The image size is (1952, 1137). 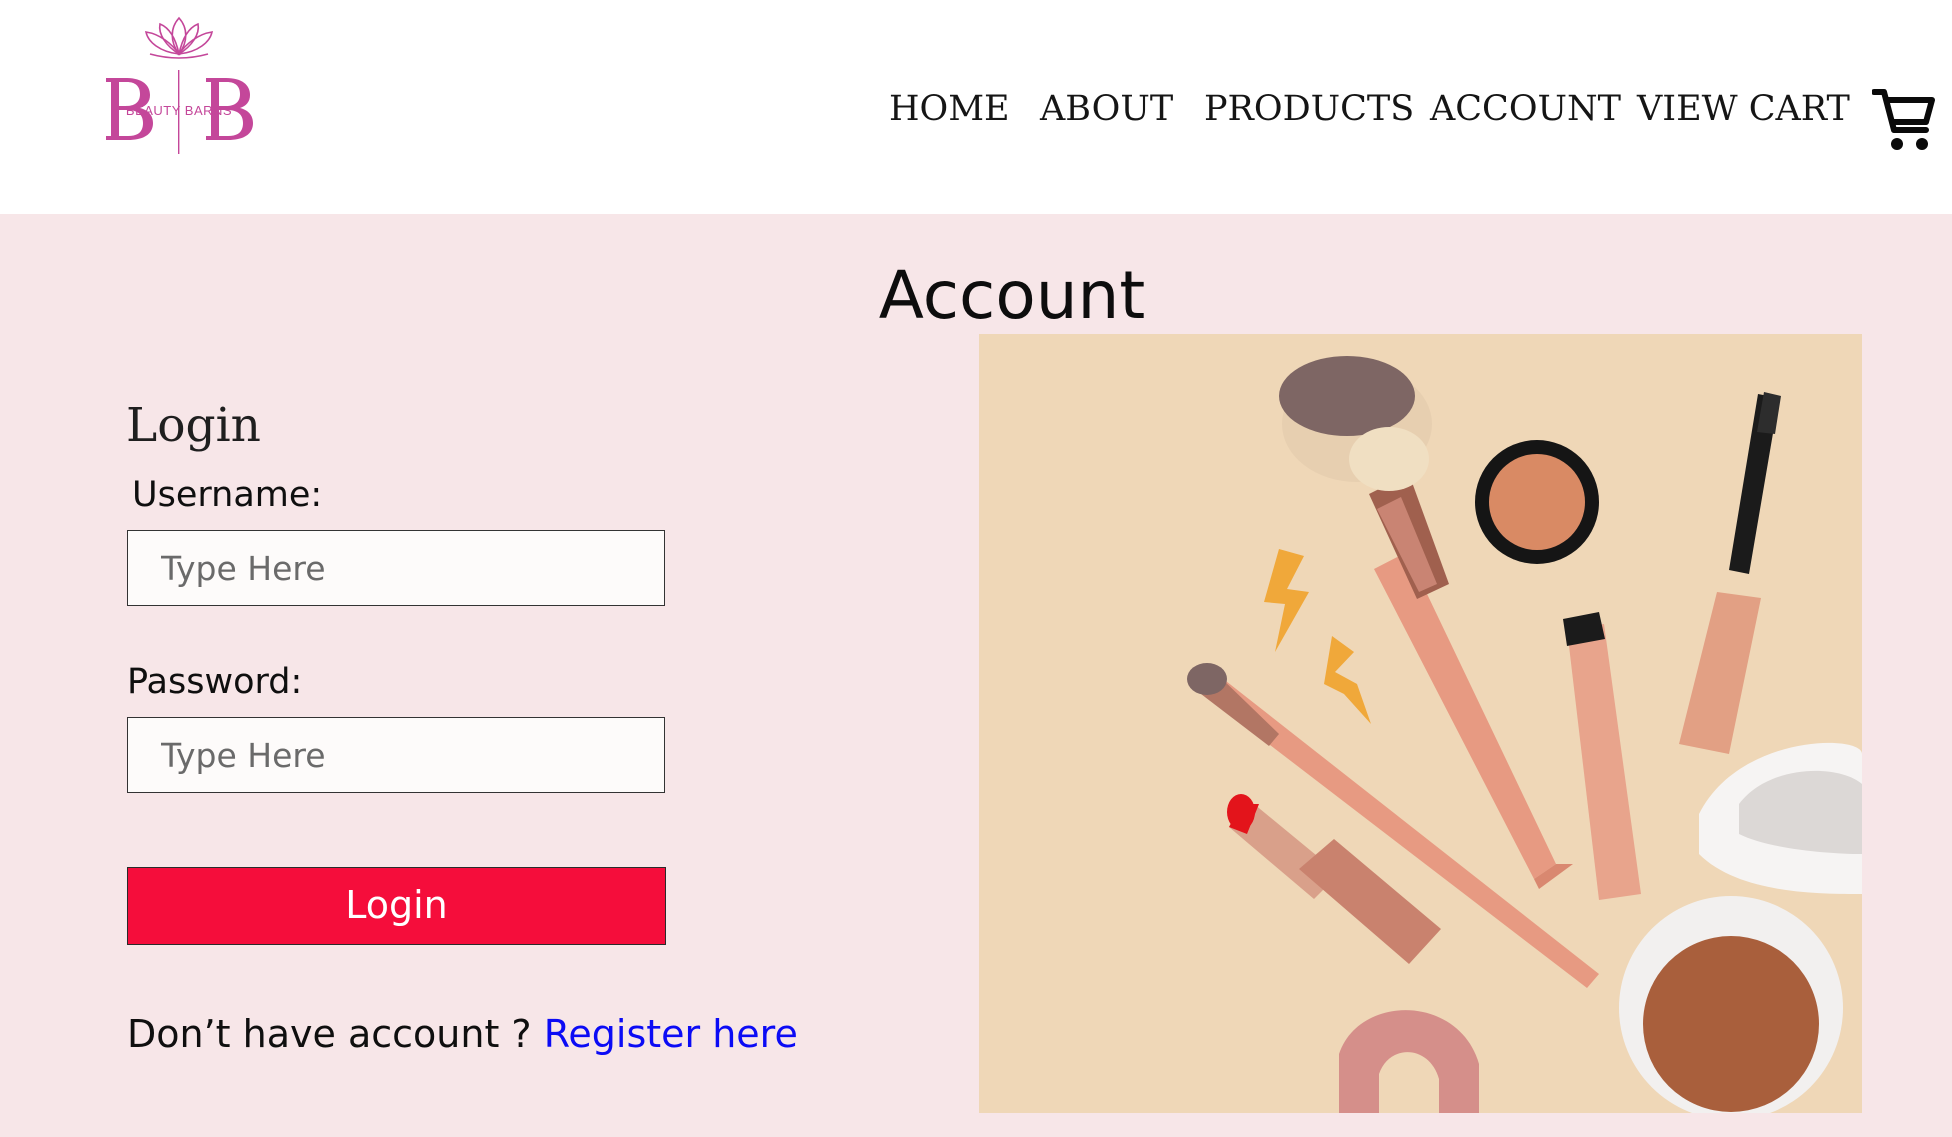 I want to click on password-label: Password:, so click(x=215, y=682).